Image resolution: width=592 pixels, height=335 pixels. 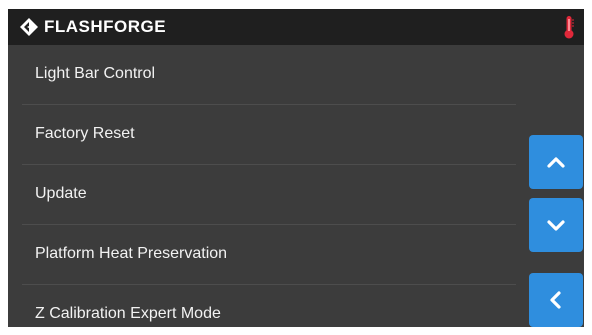 What do you see at coordinates (105, 26) in the screenshot?
I see `brand-name: FLASHFORGE` at bounding box center [105, 26].